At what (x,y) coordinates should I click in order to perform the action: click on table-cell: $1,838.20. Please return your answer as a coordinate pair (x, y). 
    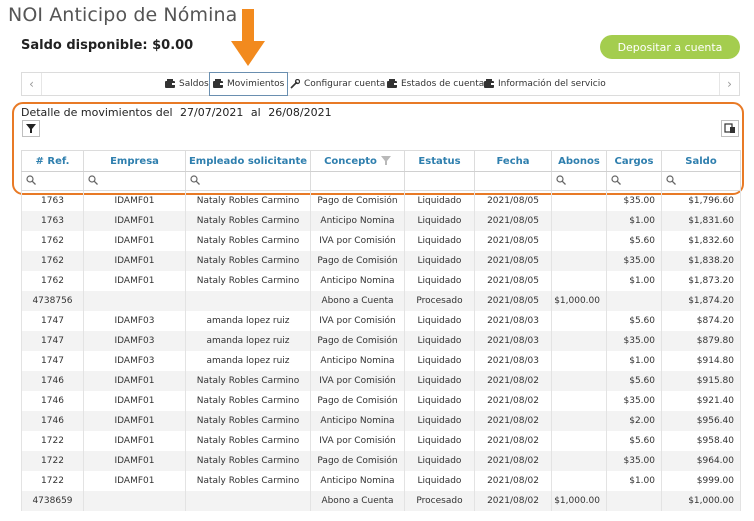
    Looking at the image, I should click on (701, 260).